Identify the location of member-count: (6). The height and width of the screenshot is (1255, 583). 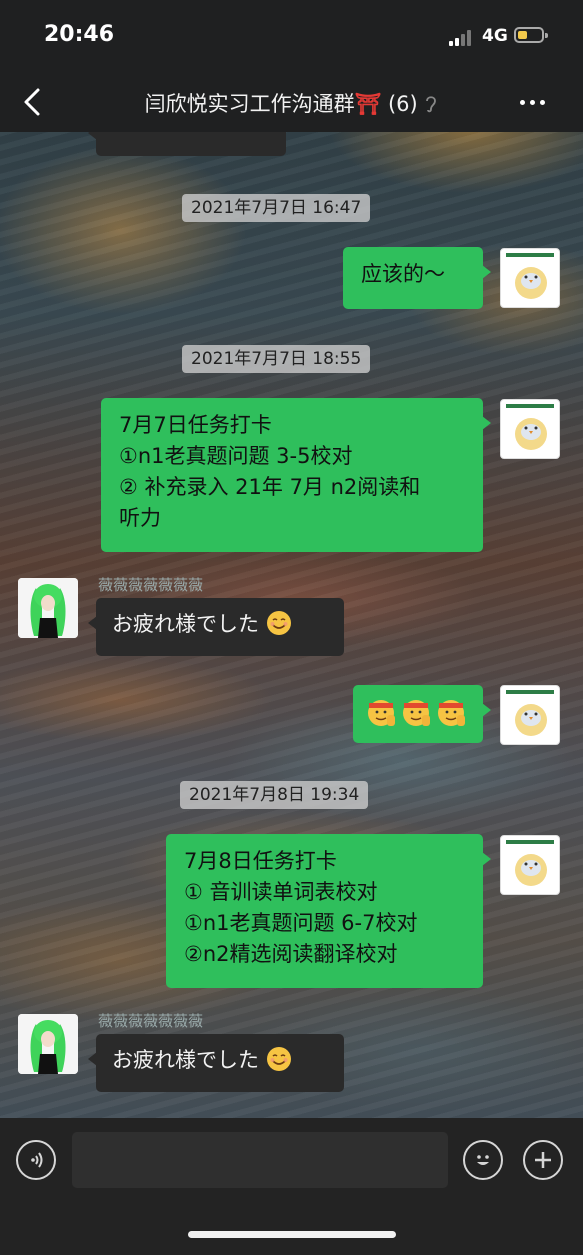
(402, 104).